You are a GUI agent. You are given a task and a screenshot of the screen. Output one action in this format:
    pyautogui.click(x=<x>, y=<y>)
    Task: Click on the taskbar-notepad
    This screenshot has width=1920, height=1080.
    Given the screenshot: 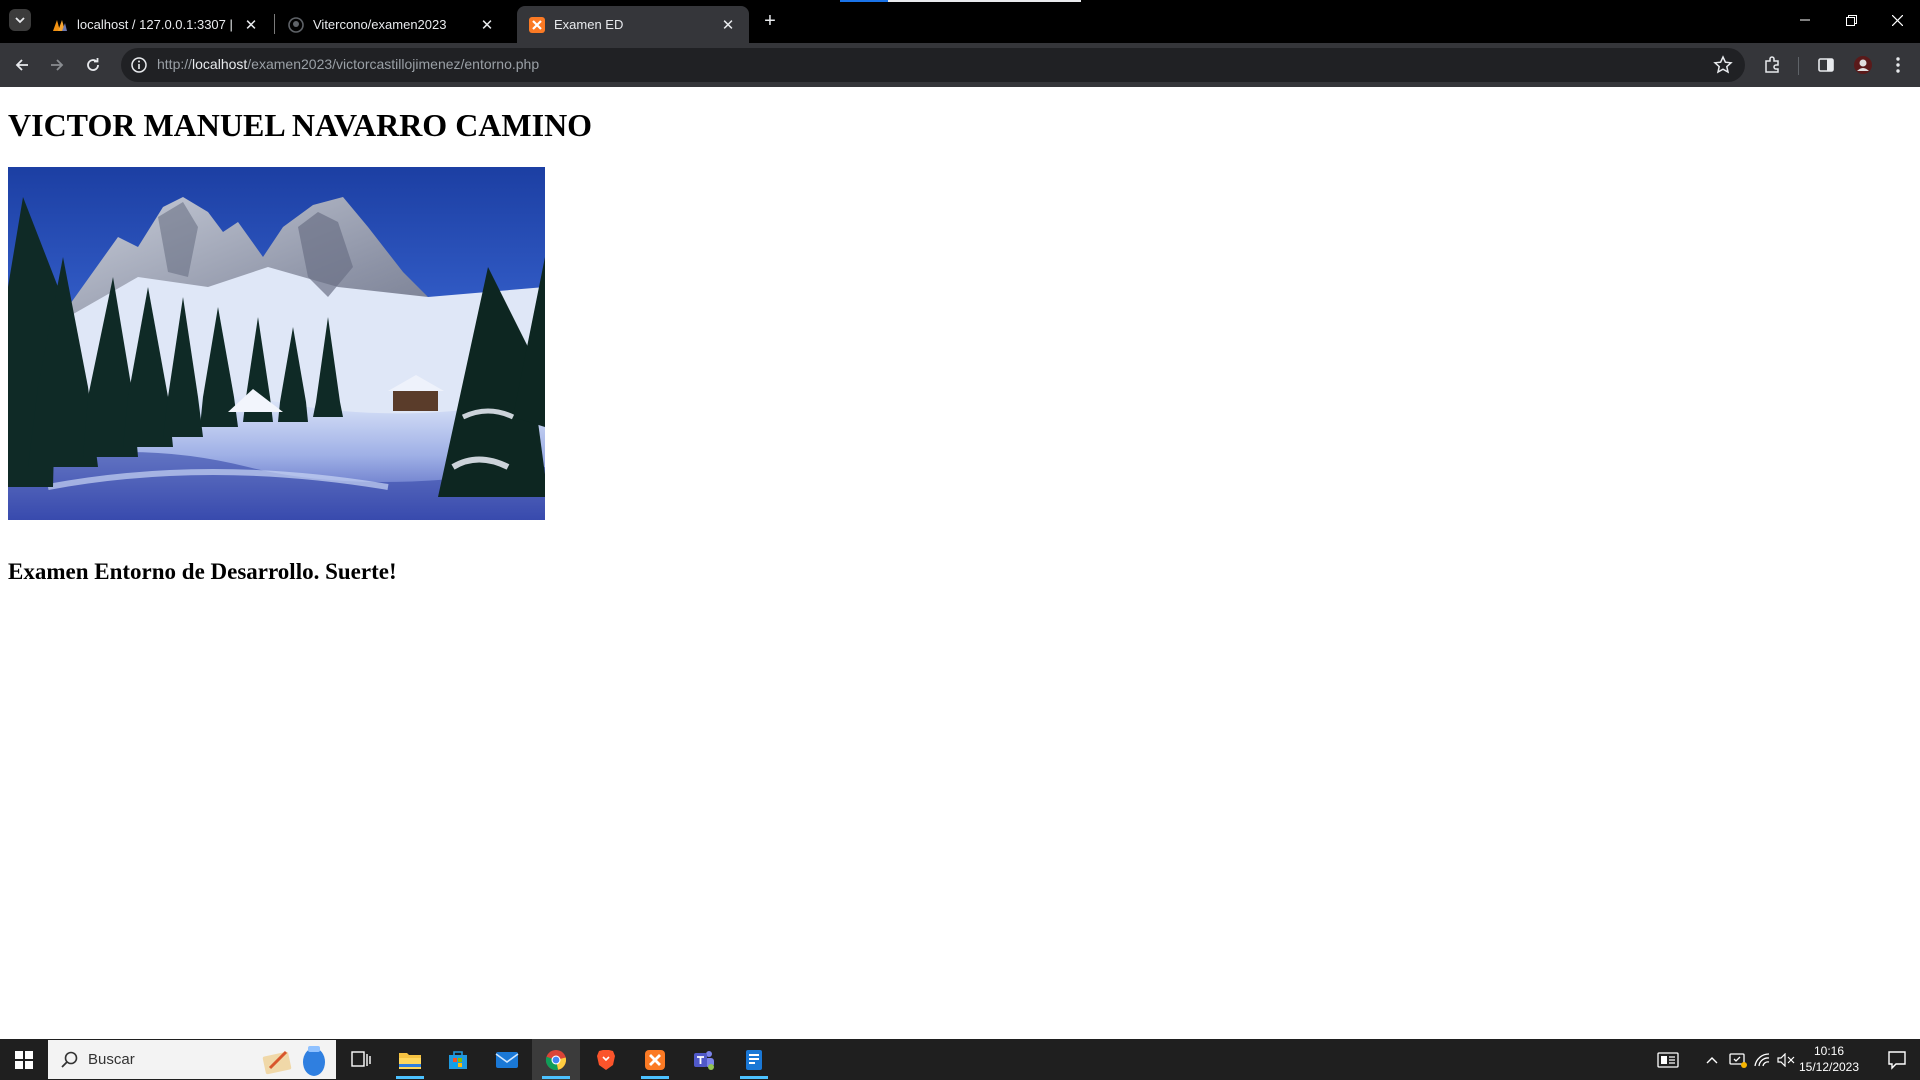 What is the action you would take?
    pyautogui.click(x=754, y=1059)
    